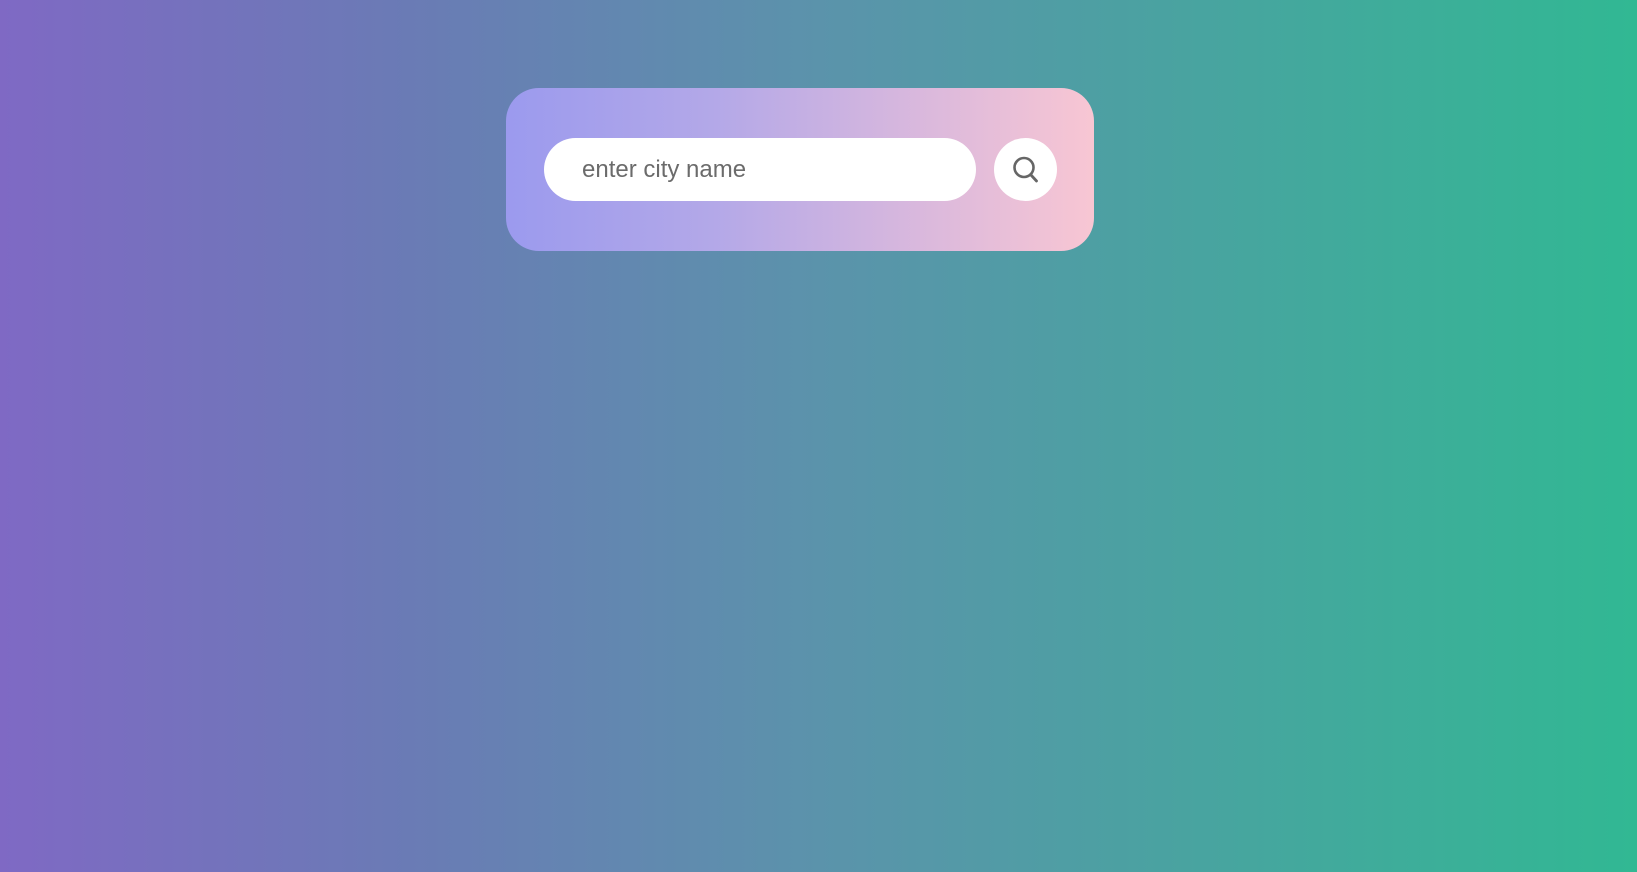  I want to click on search-card, so click(800, 169).